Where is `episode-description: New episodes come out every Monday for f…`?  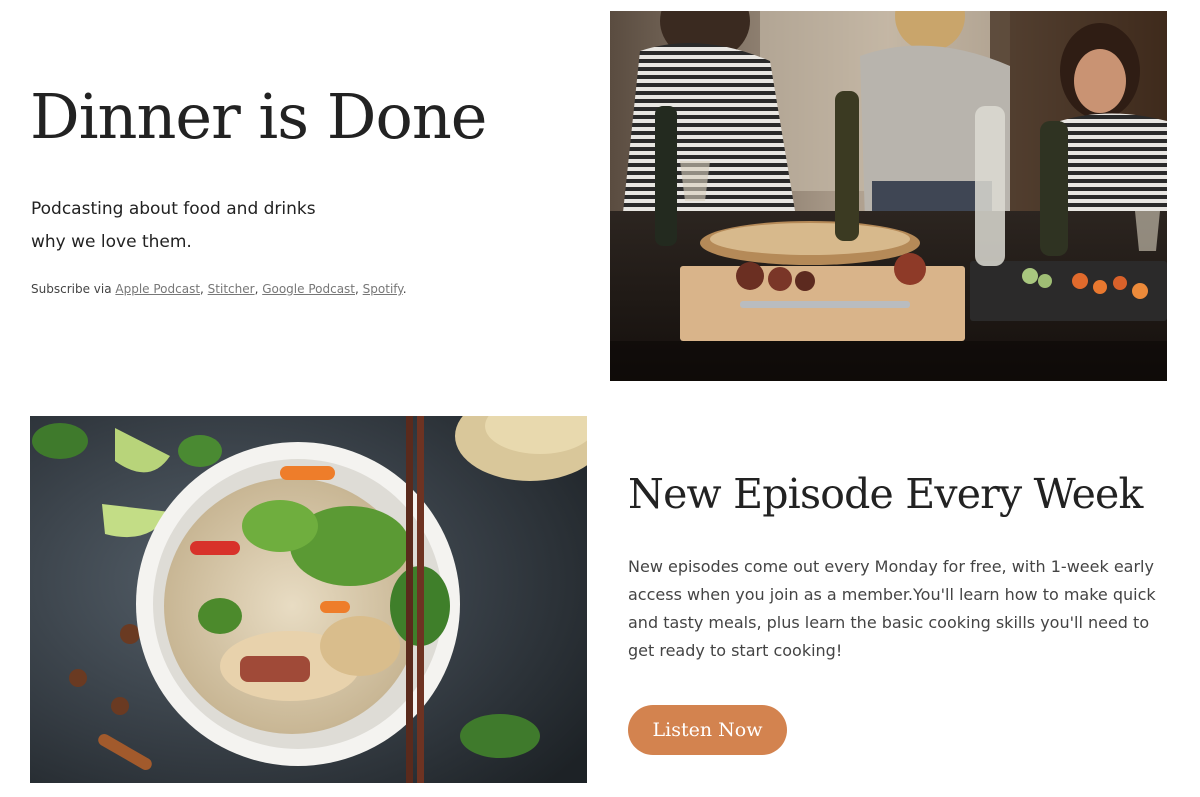 episode-description: New episodes come out every Monday for f… is located at coordinates (892, 608).